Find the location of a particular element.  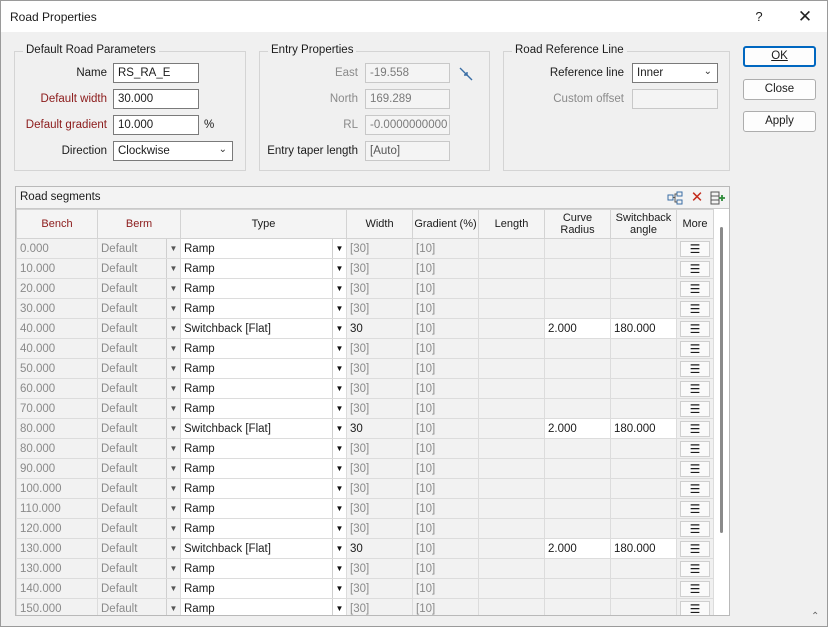

direction-select: Clockwise ⌄ is located at coordinates (173, 151).